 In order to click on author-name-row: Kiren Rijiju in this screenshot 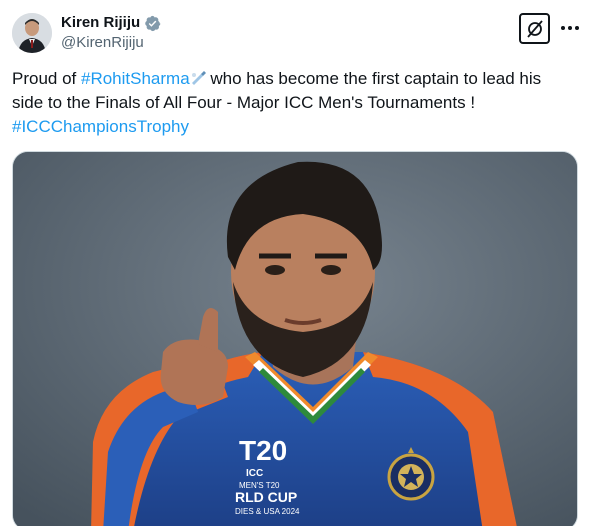, I will do `click(111, 23)`.